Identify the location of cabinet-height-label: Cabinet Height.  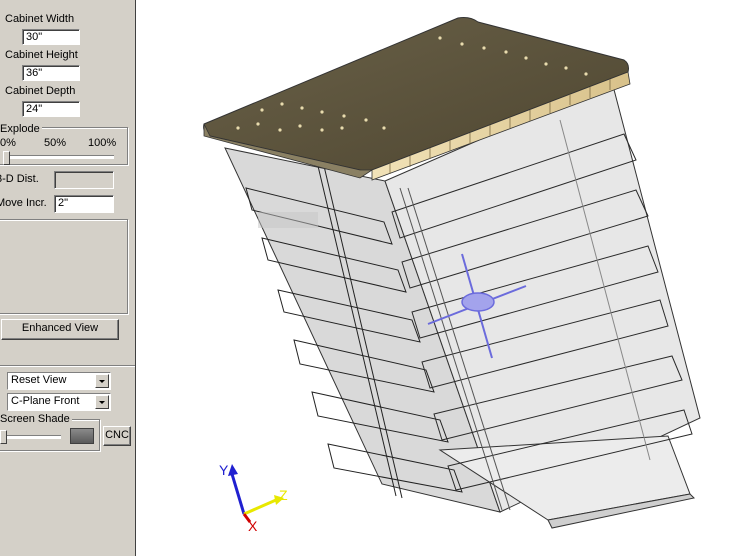
(41, 55).